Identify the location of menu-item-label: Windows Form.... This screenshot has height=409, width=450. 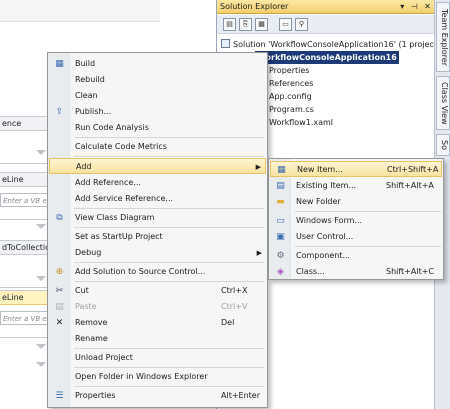
(329, 220).